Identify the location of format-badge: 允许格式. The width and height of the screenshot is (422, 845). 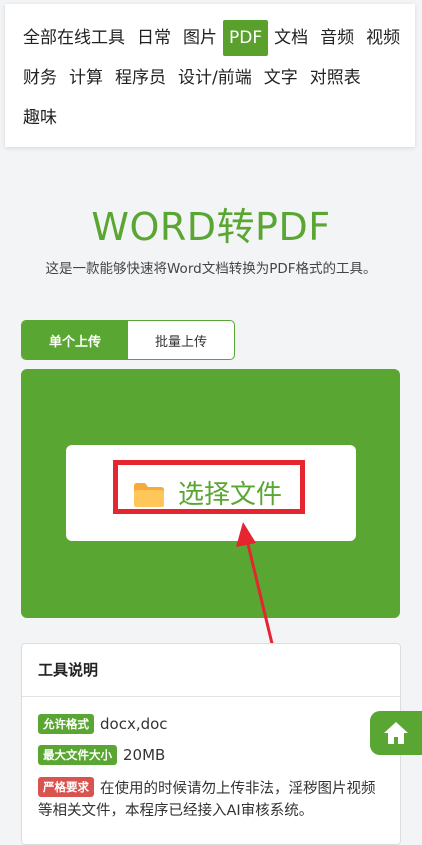
(66, 724).